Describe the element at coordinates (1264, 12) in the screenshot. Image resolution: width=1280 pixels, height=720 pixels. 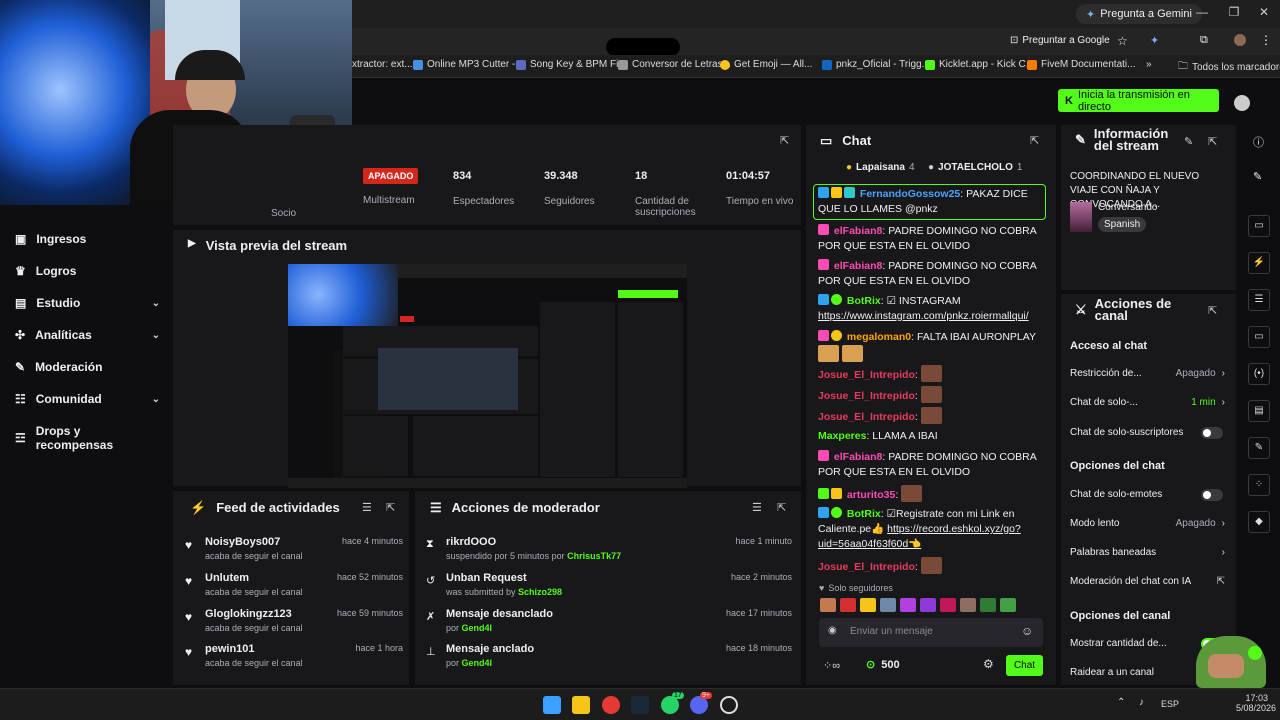
I see `close-button: ✕` at that location.